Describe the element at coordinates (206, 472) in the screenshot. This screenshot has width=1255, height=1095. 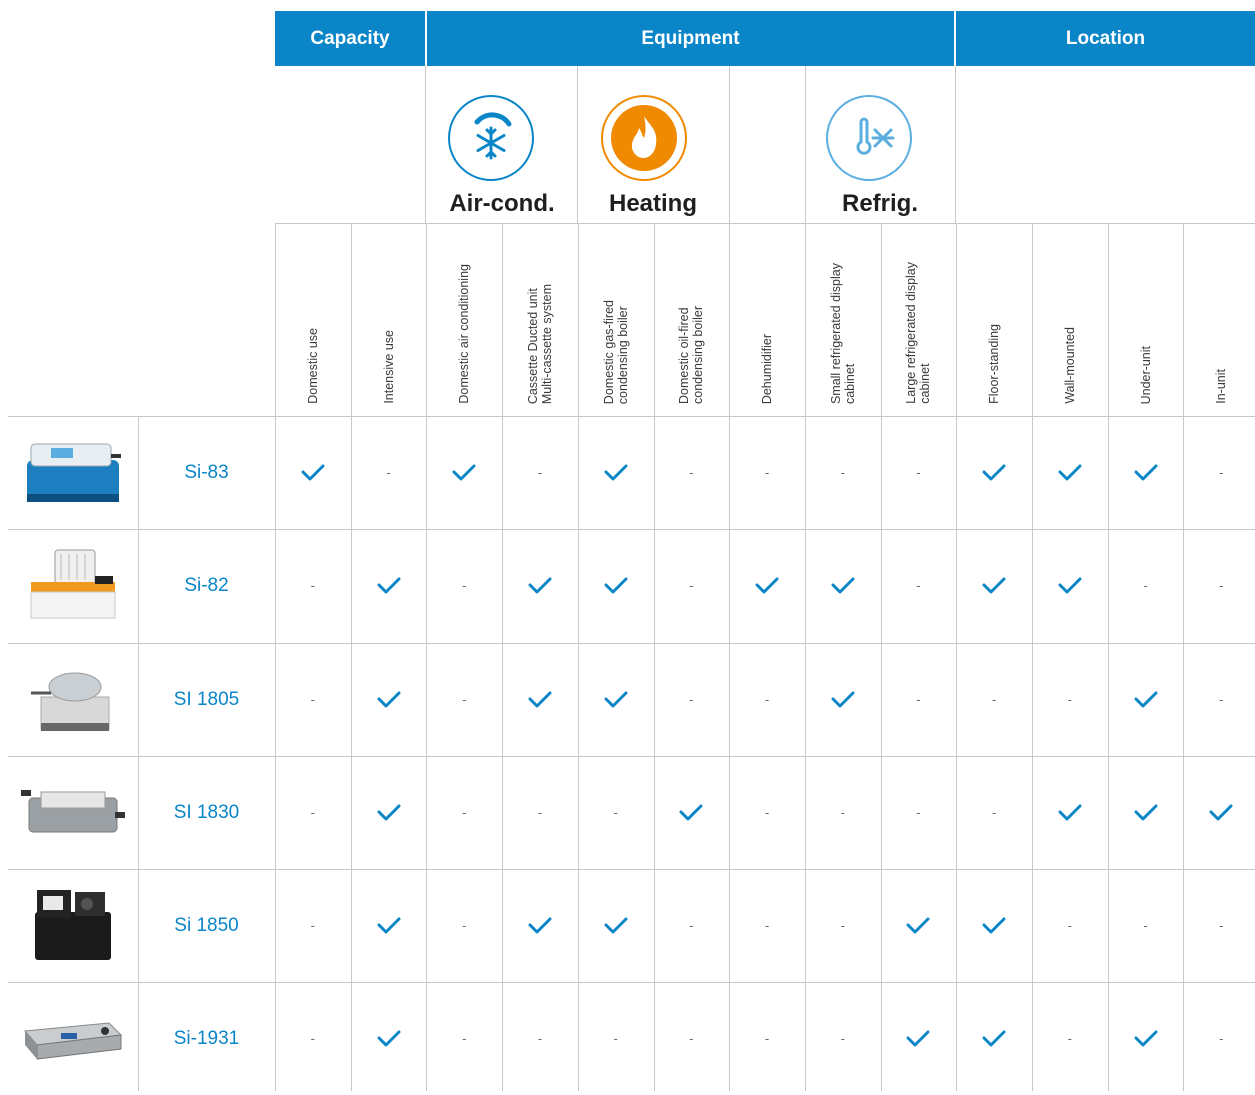
I see `model-name: Si-83` at that location.